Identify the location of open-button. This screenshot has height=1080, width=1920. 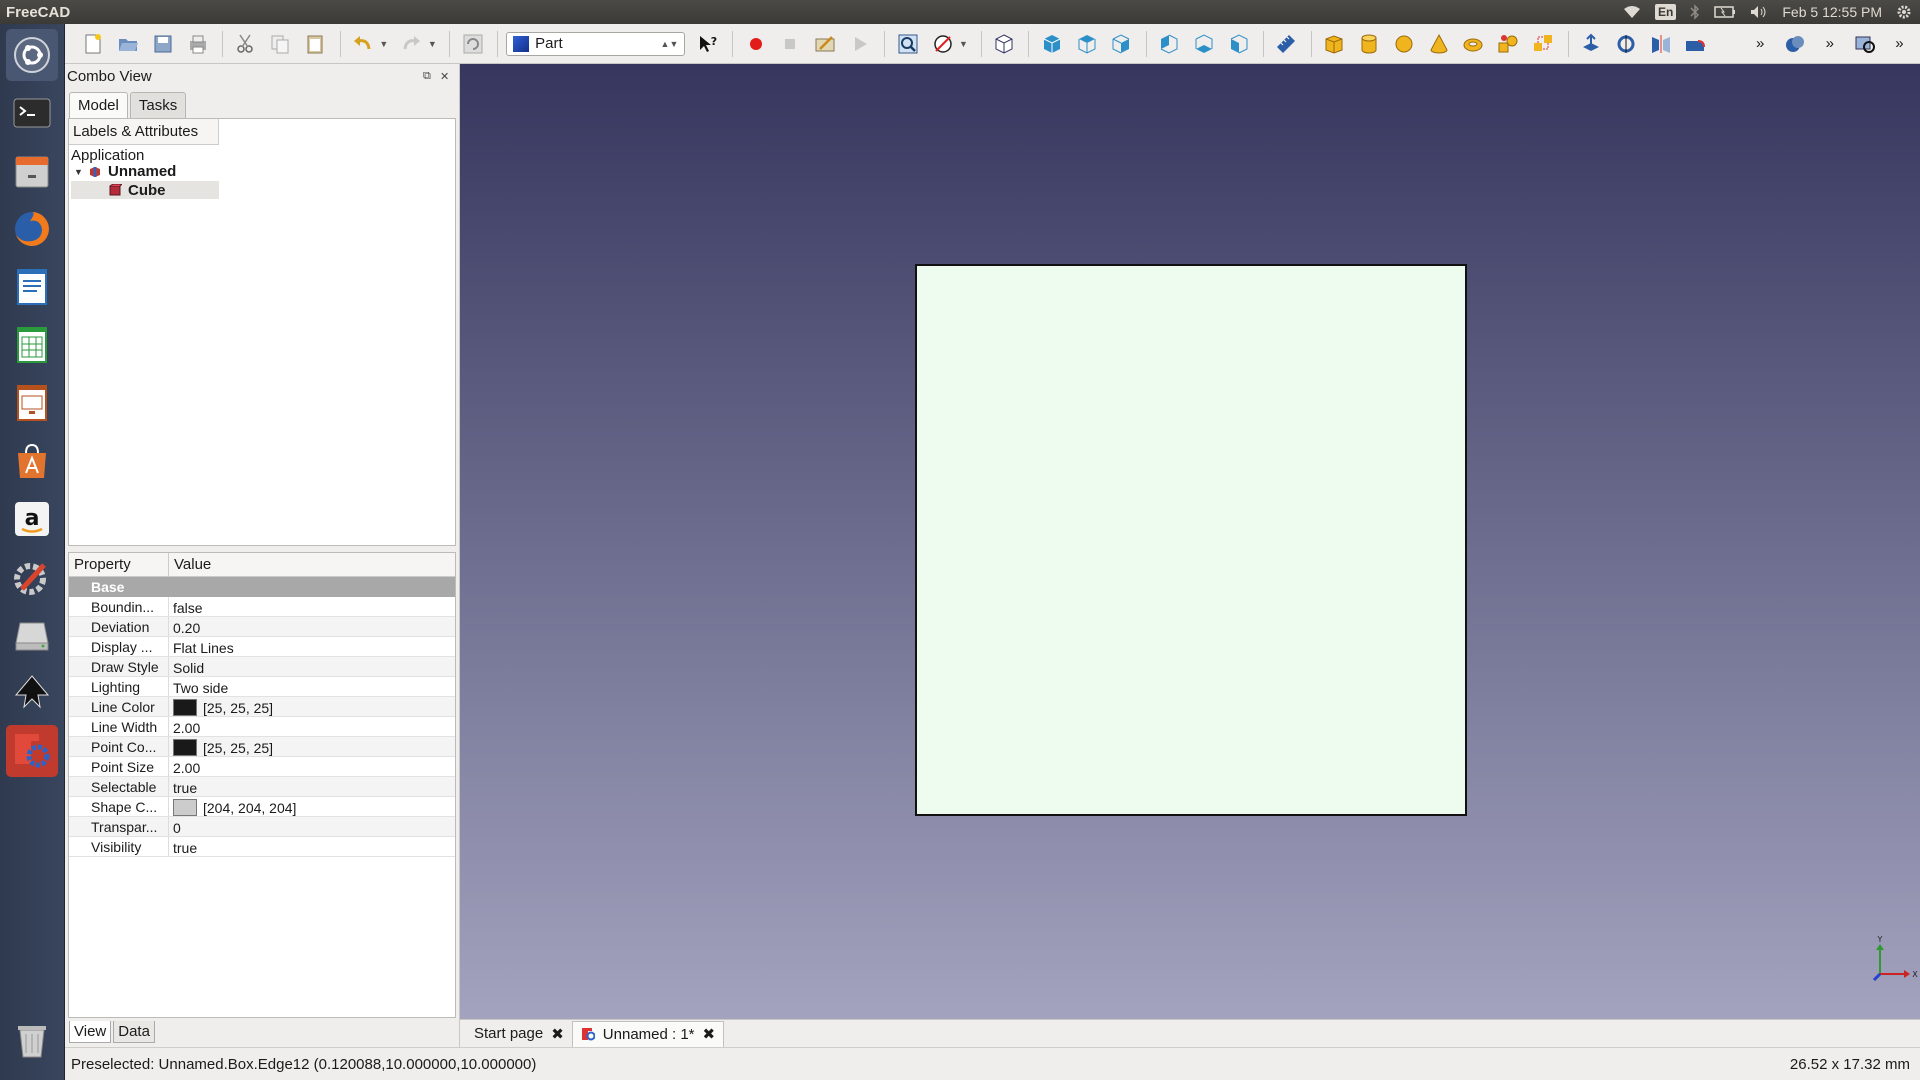
(128, 44).